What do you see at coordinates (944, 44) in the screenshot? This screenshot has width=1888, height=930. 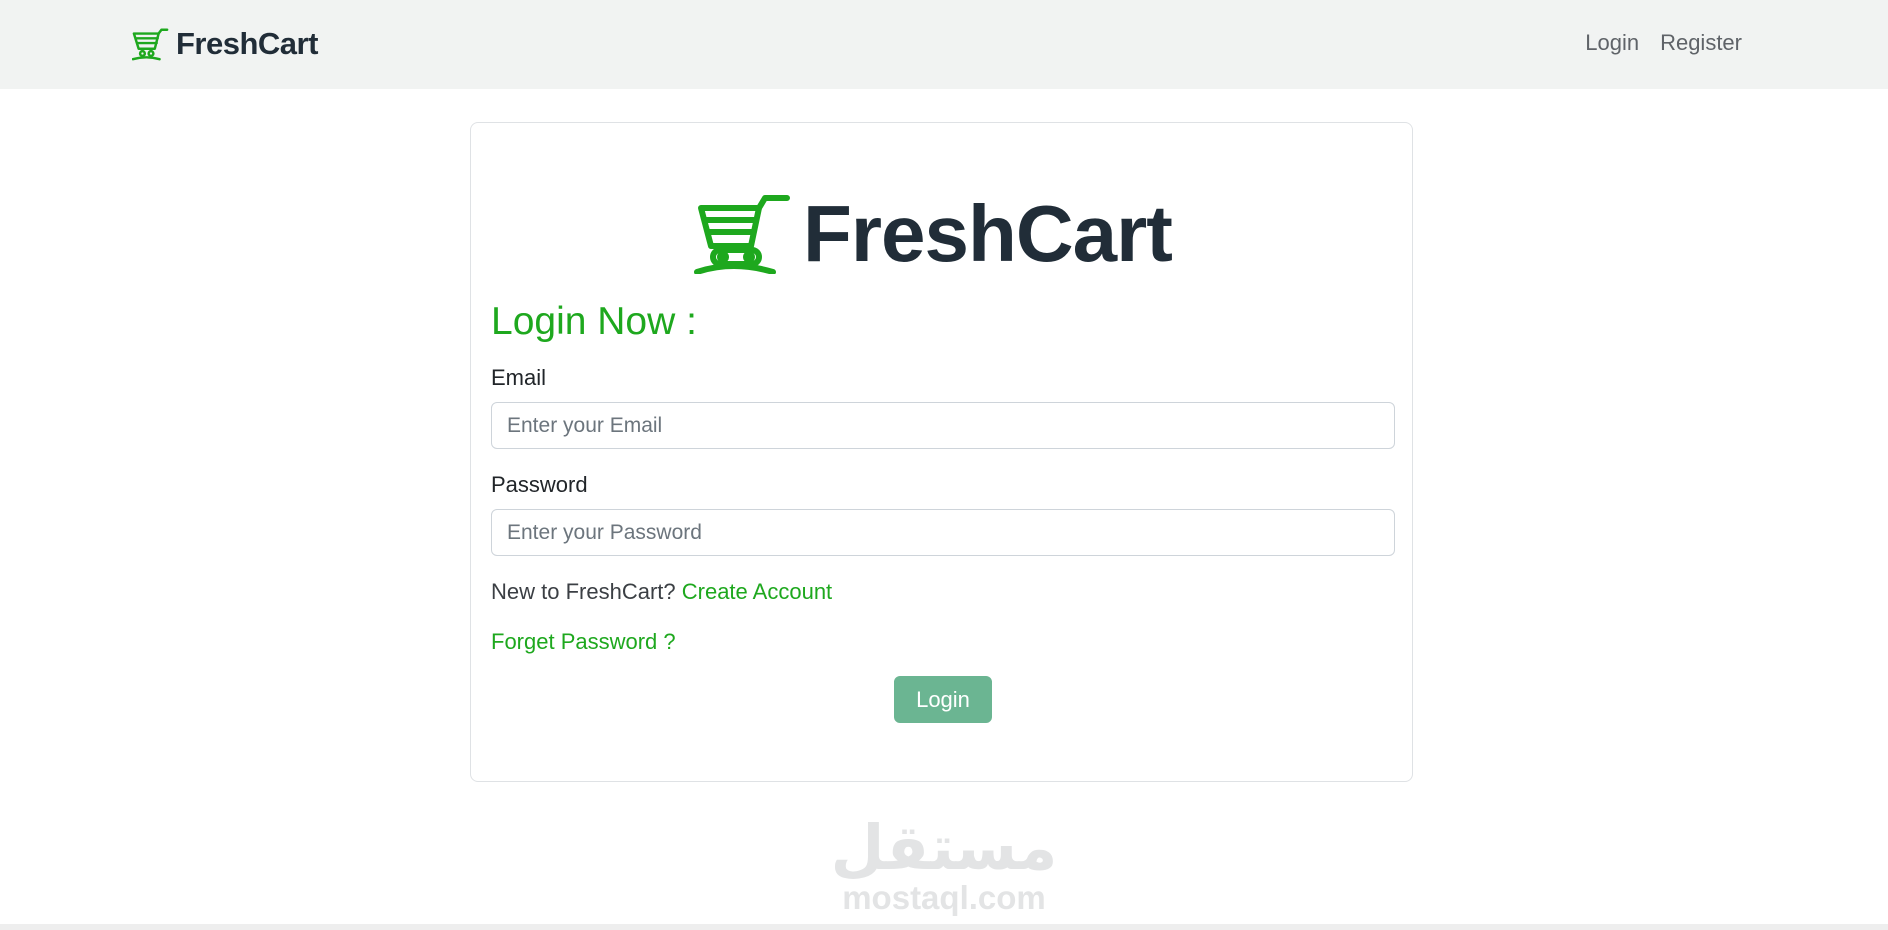 I see `navbar: FreshCart Login Register` at bounding box center [944, 44].